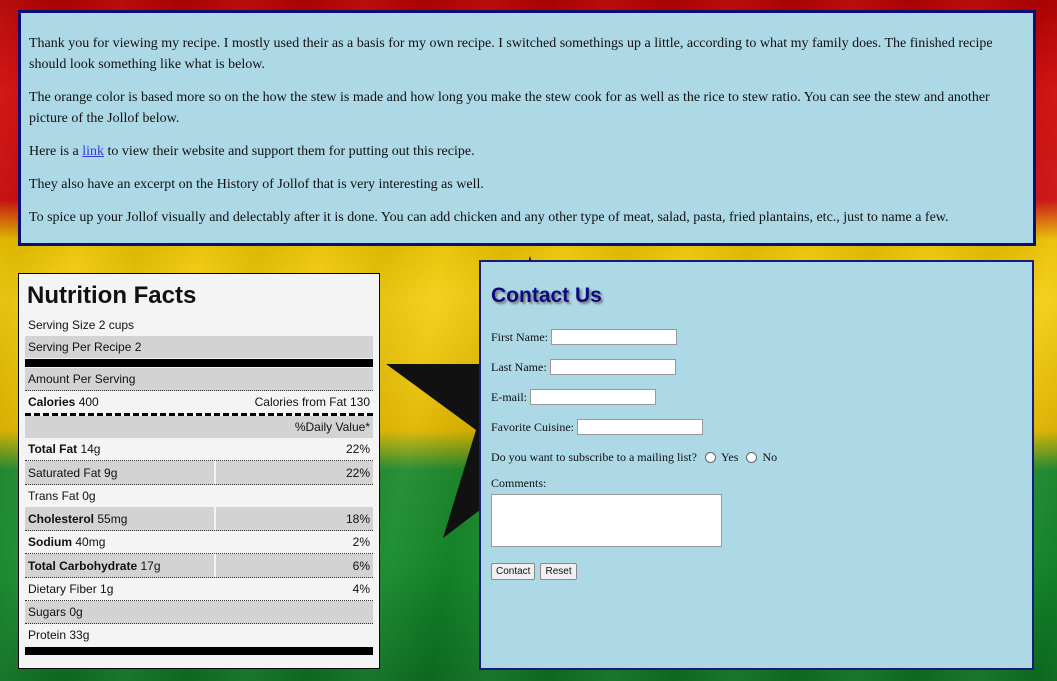  I want to click on sodium: Sodium 40mg, so click(66, 542).